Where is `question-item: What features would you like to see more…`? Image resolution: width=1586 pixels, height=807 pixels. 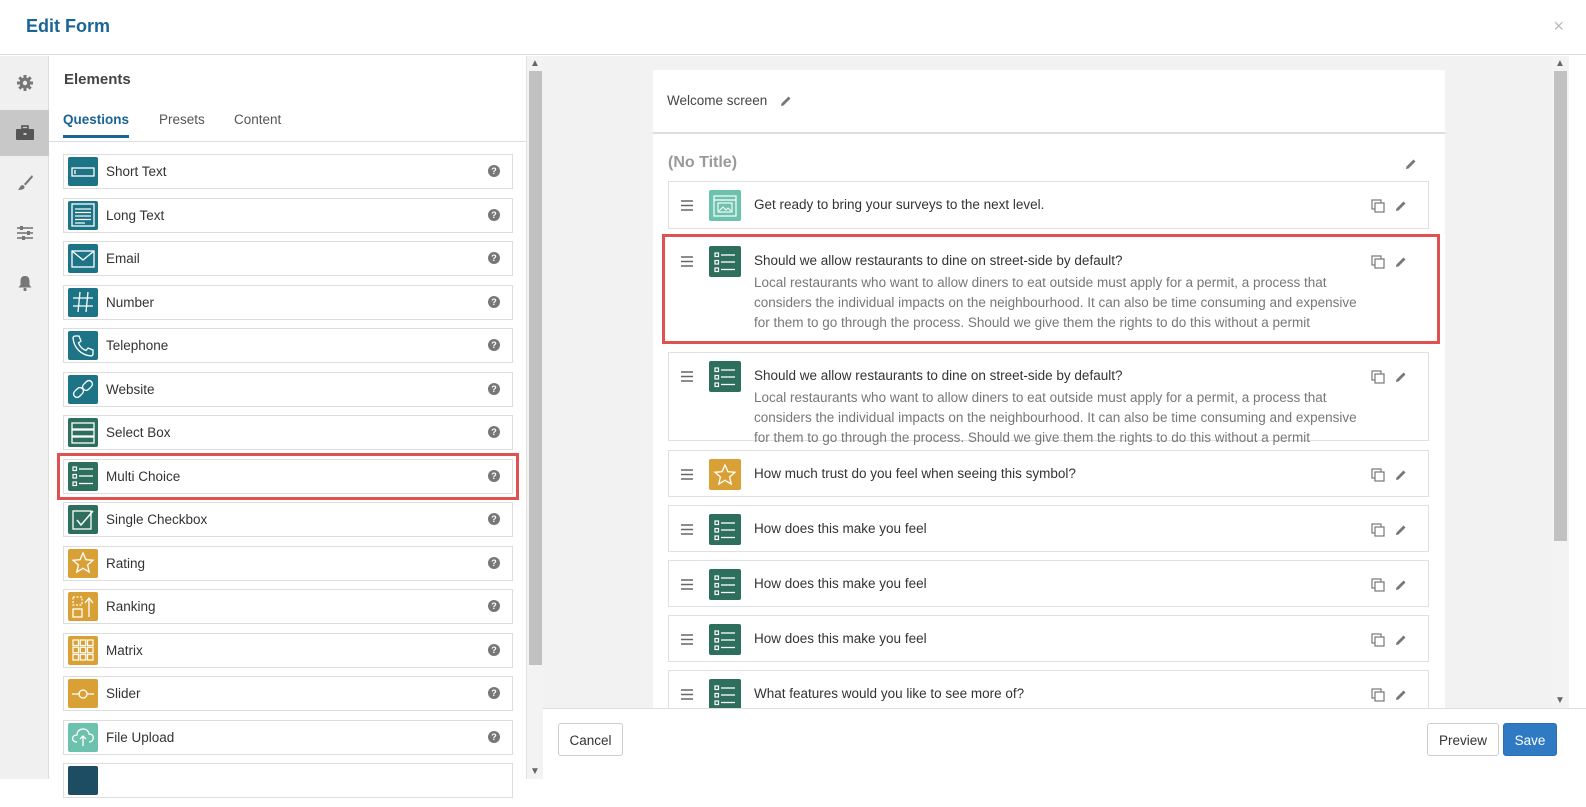
question-item: What features would you like to see more… is located at coordinates (1048, 689).